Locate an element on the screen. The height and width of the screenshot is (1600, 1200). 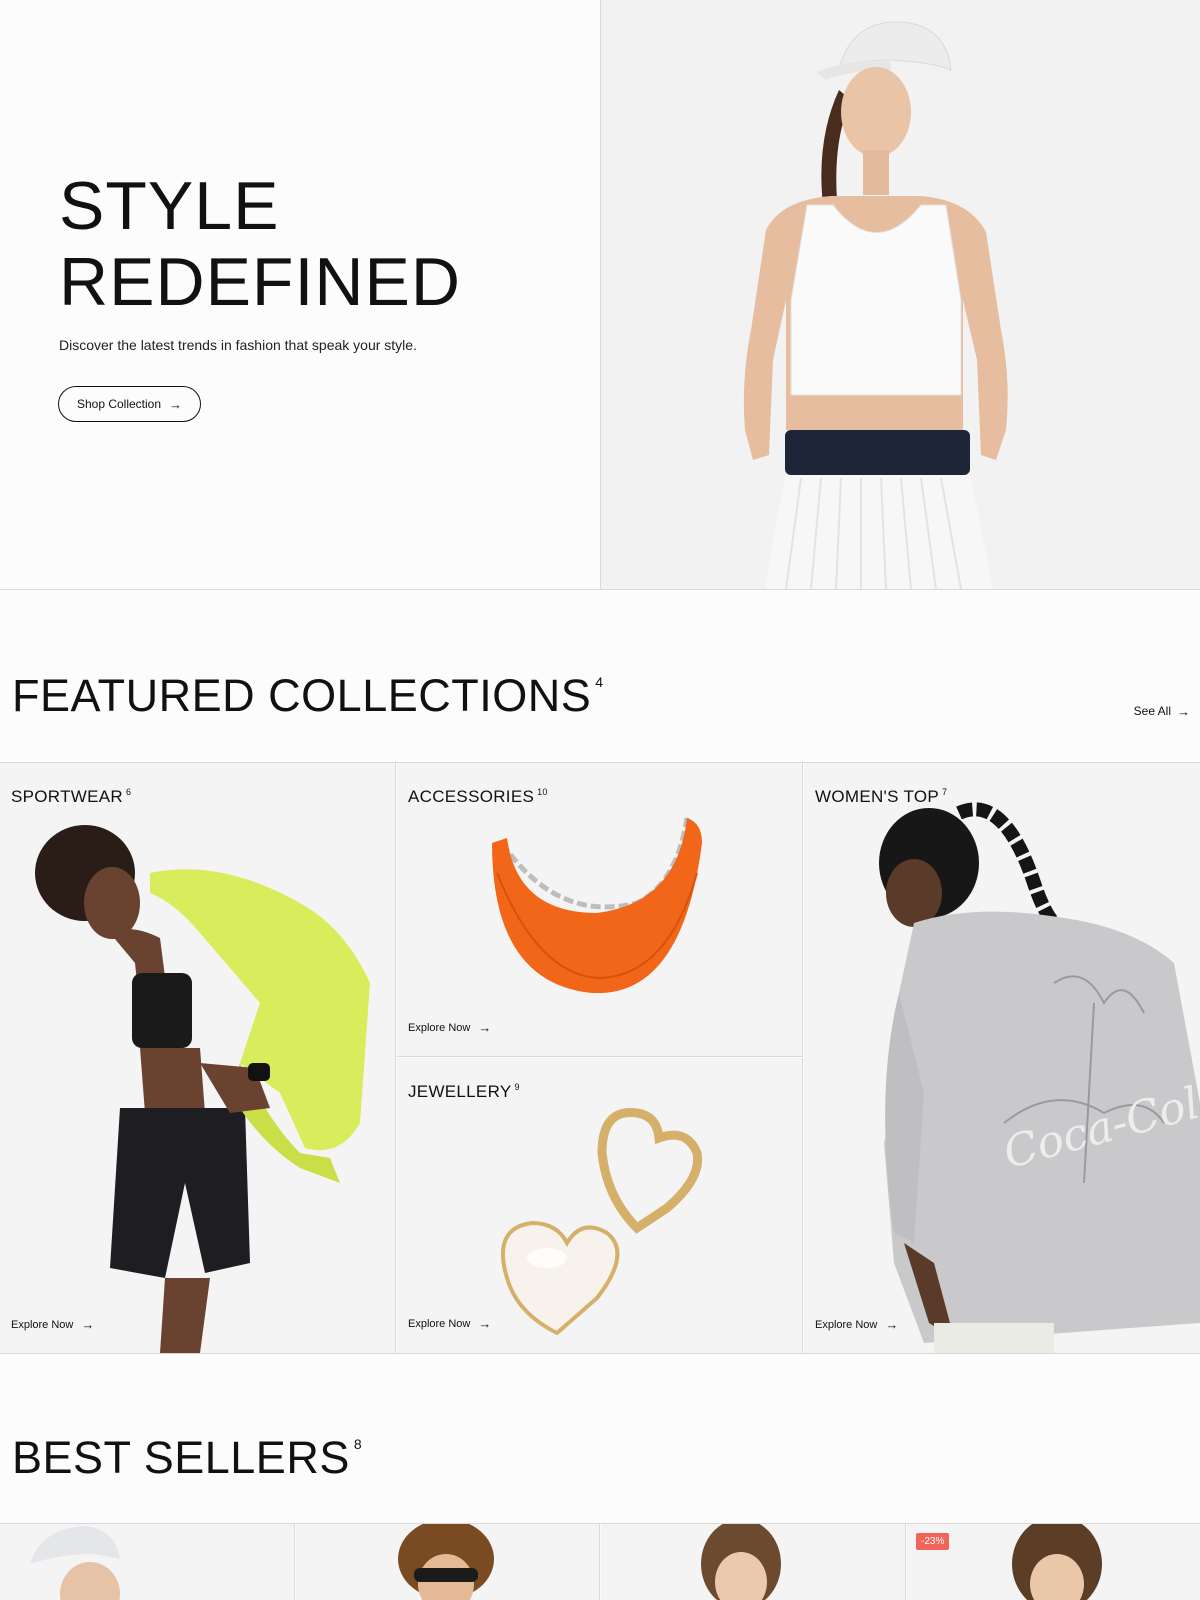
collection-card-jewellery: JEWELLERY 9 Explore Now → is located at coordinates (600, 1205).